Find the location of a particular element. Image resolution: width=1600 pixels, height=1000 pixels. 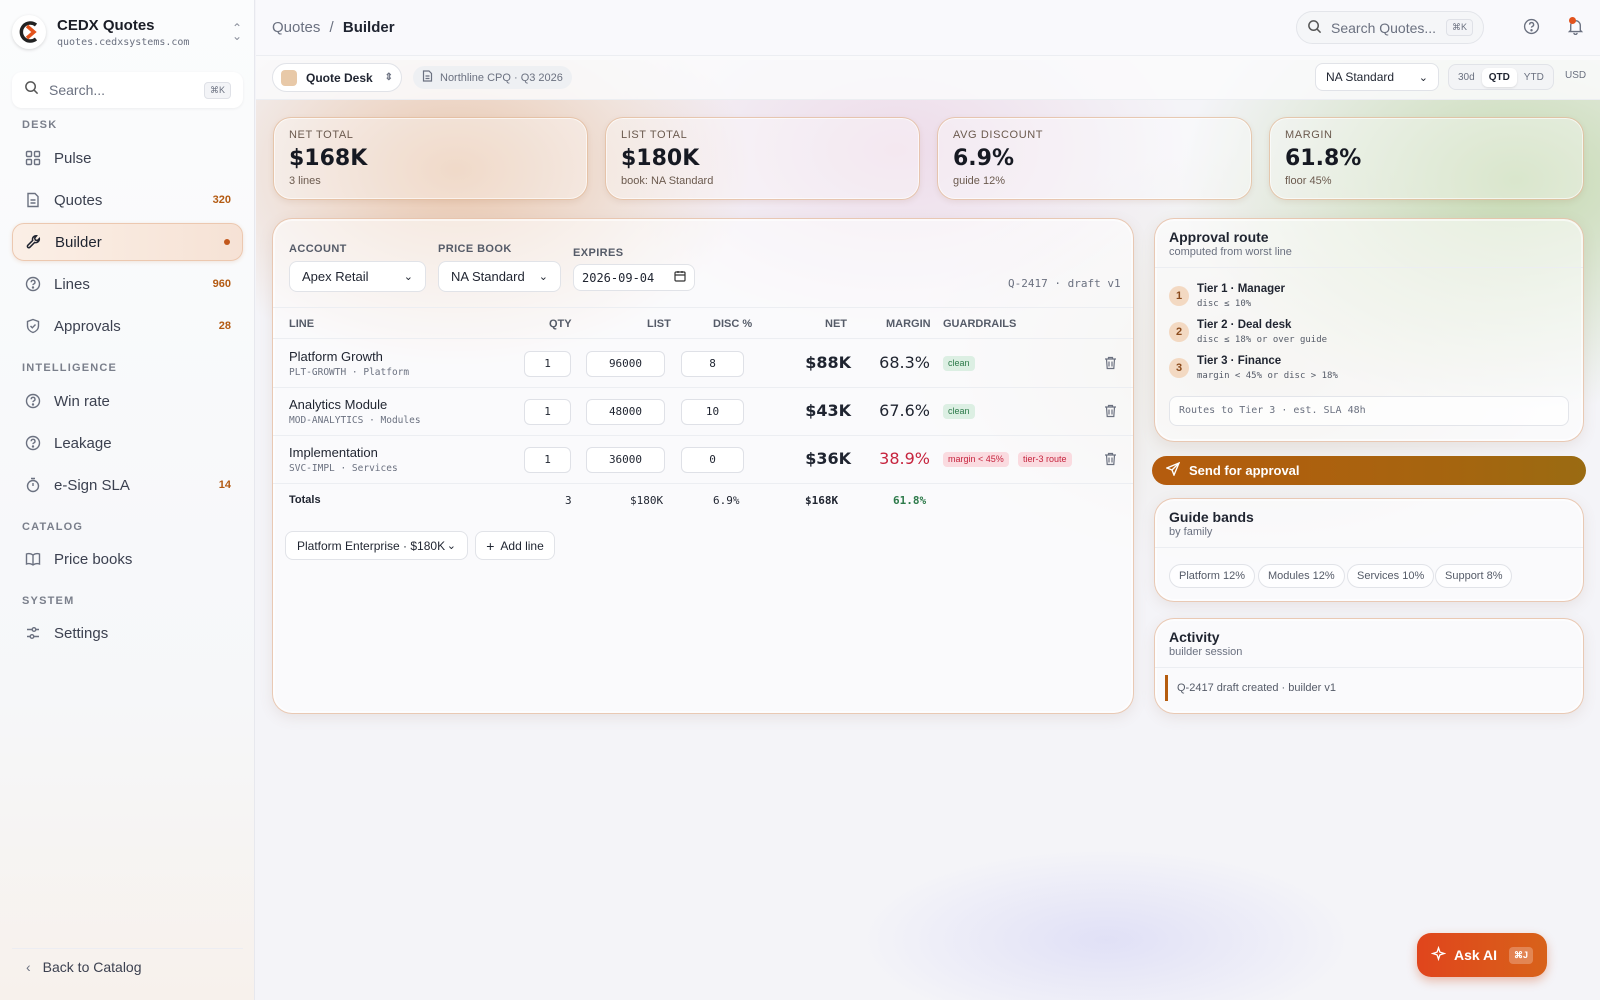

sidebar-item-lines: Lines 960 is located at coordinates (127, 284).